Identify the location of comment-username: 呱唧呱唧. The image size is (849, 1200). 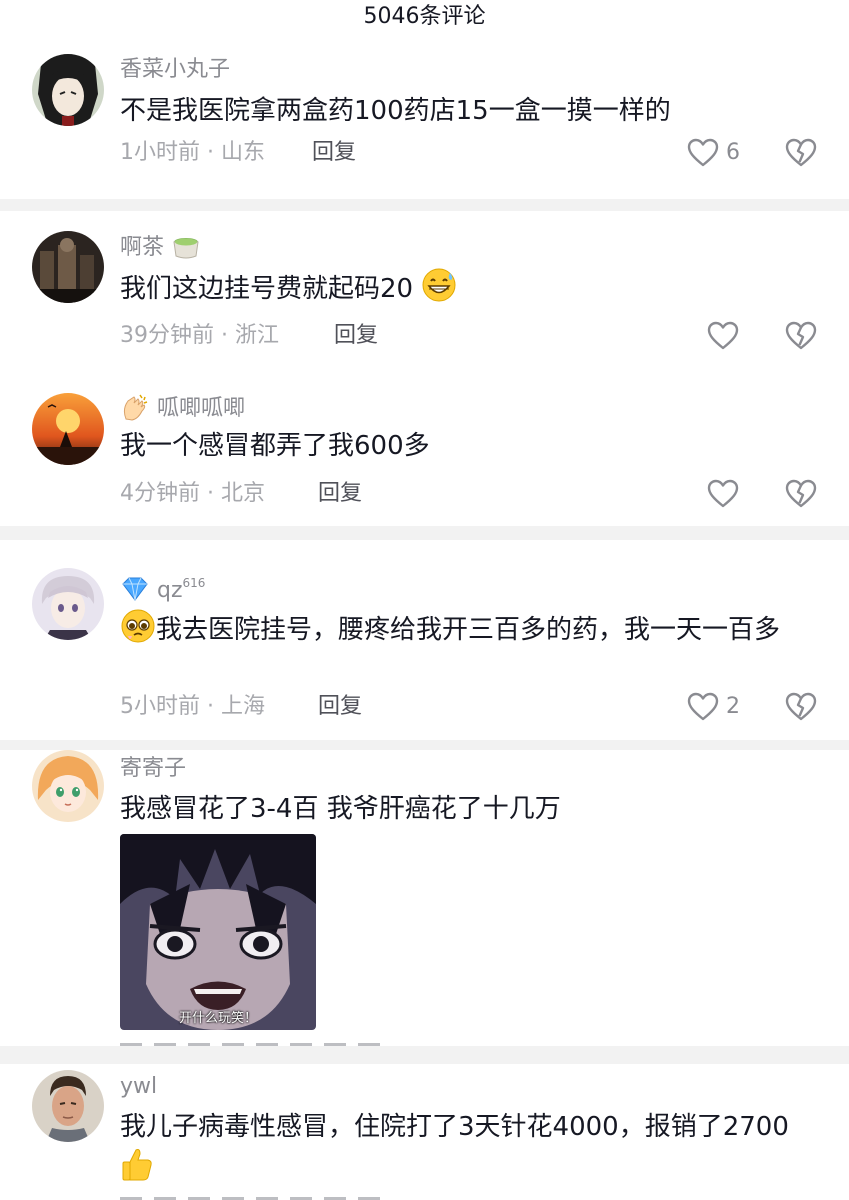
(182, 411).